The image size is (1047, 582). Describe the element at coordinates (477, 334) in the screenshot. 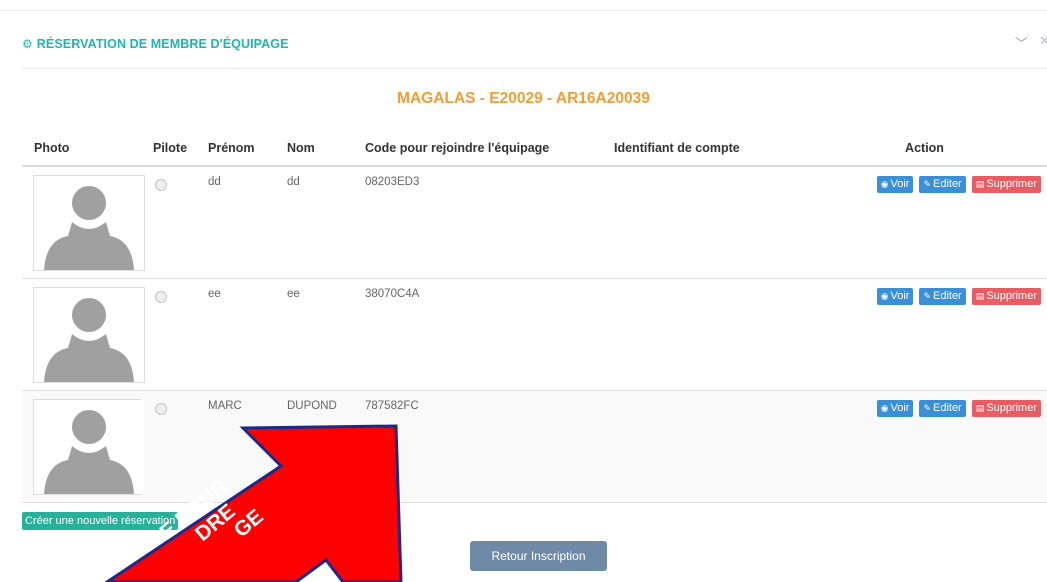

I see `code-cell: 38070C4A` at that location.